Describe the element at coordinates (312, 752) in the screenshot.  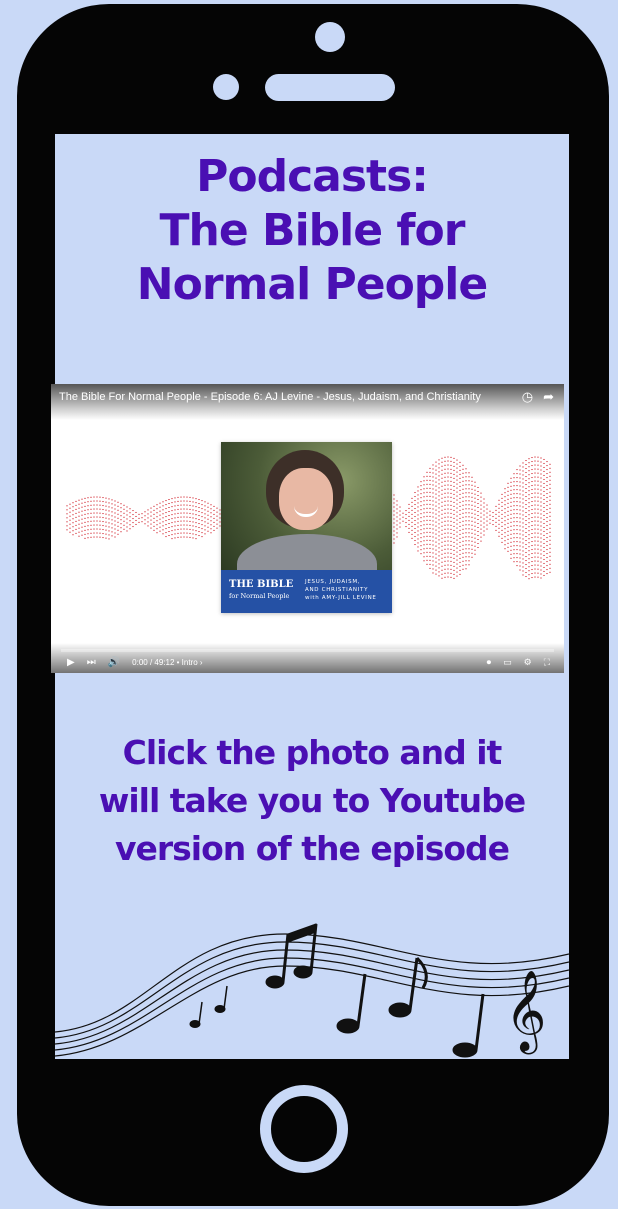
I see `instruction-line-1: Click the photo and it` at that location.